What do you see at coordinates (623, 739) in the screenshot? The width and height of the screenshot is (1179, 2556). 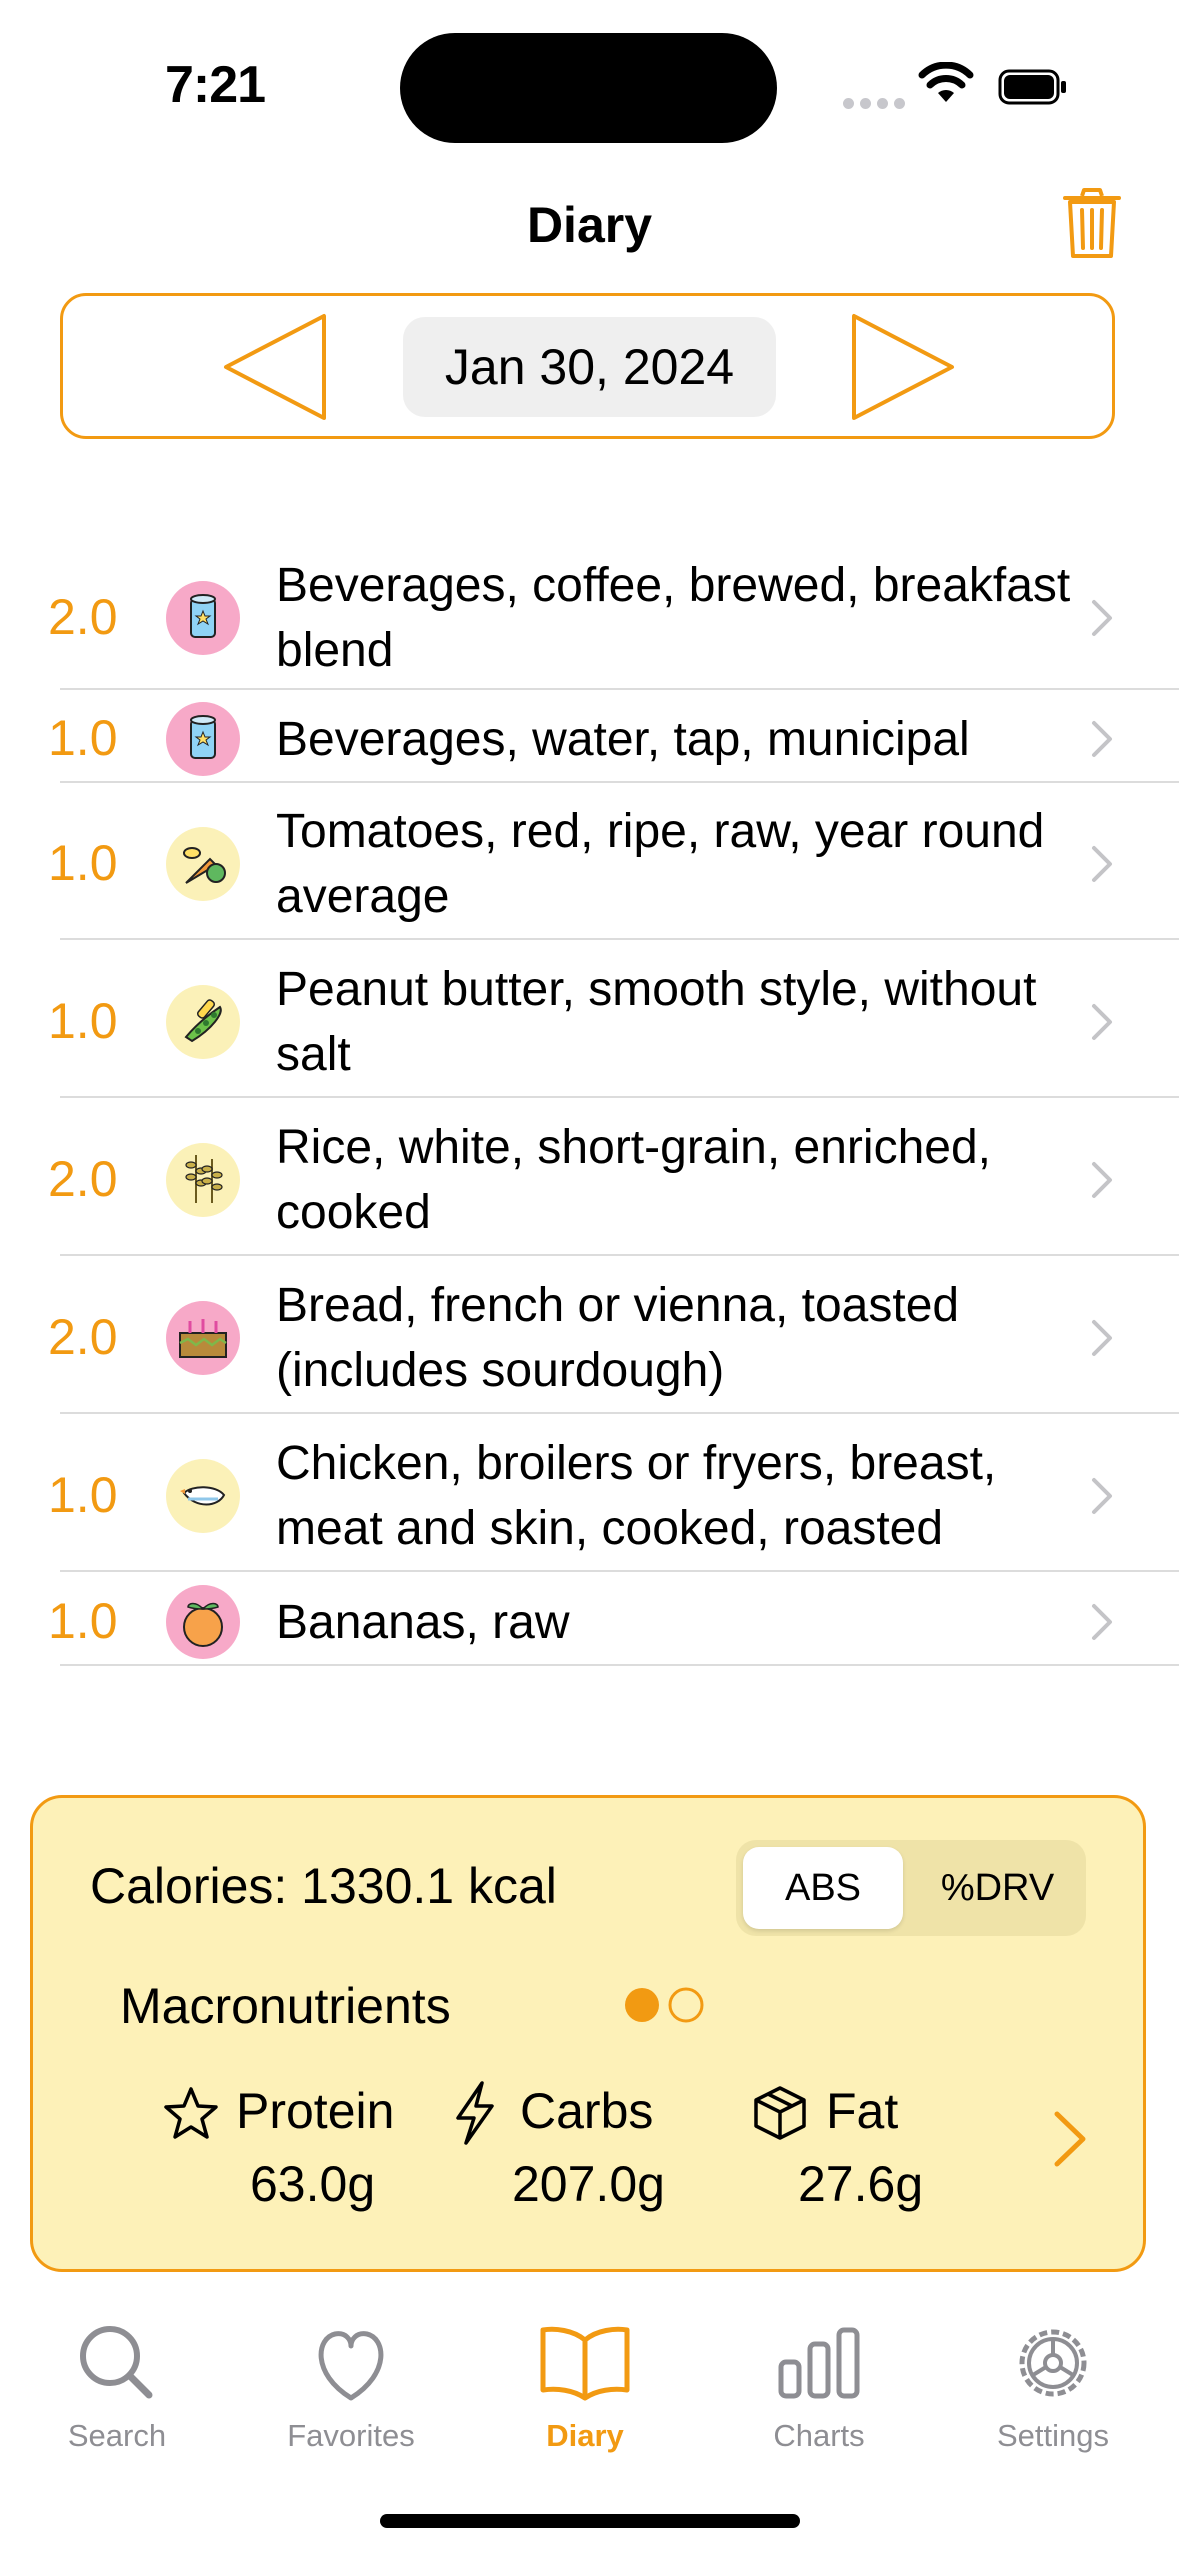 I see `entry-name: Beverages, water, tap, municipal` at bounding box center [623, 739].